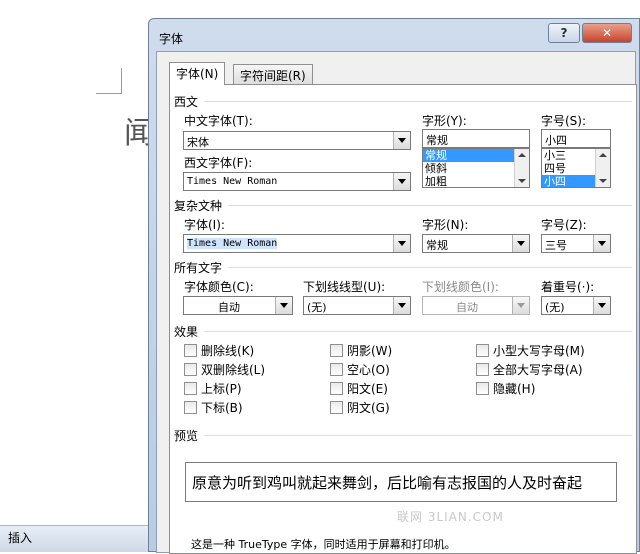  What do you see at coordinates (186, 102) in the screenshot?
I see `section-western: 西文` at bounding box center [186, 102].